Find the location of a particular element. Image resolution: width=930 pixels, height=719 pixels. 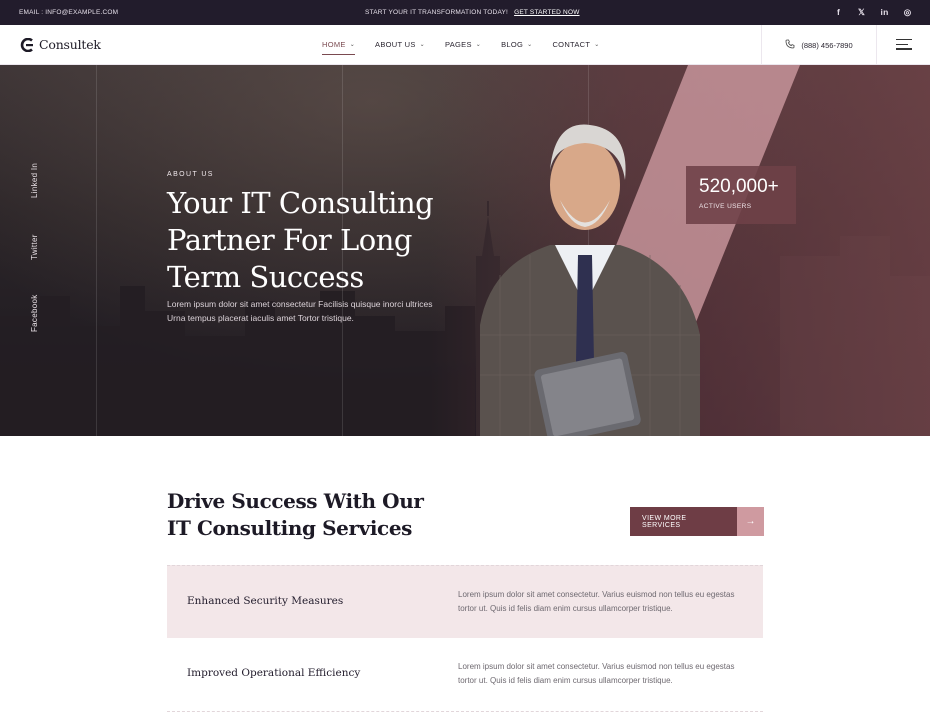

view-more-services-button: VIEW MORE SERVICES → is located at coordinates (697, 521).